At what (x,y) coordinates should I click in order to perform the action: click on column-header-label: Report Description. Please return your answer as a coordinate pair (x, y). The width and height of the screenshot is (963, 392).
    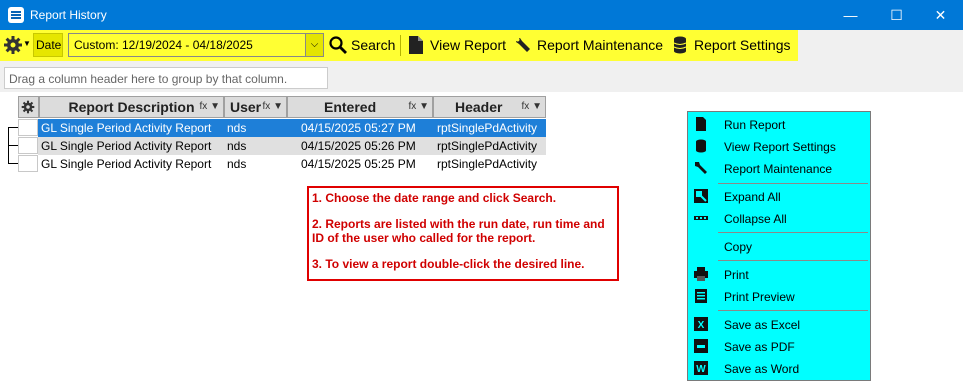
    Looking at the image, I should click on (131, 107).